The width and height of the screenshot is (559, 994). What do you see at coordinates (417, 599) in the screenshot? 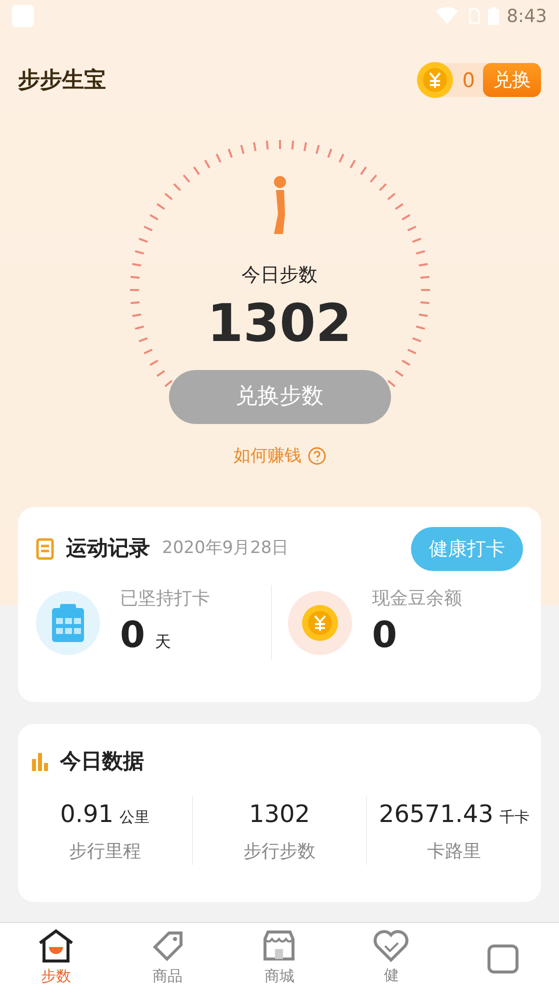
I see `stat-label: 现金豆余额` at bounding box center [417, 599].